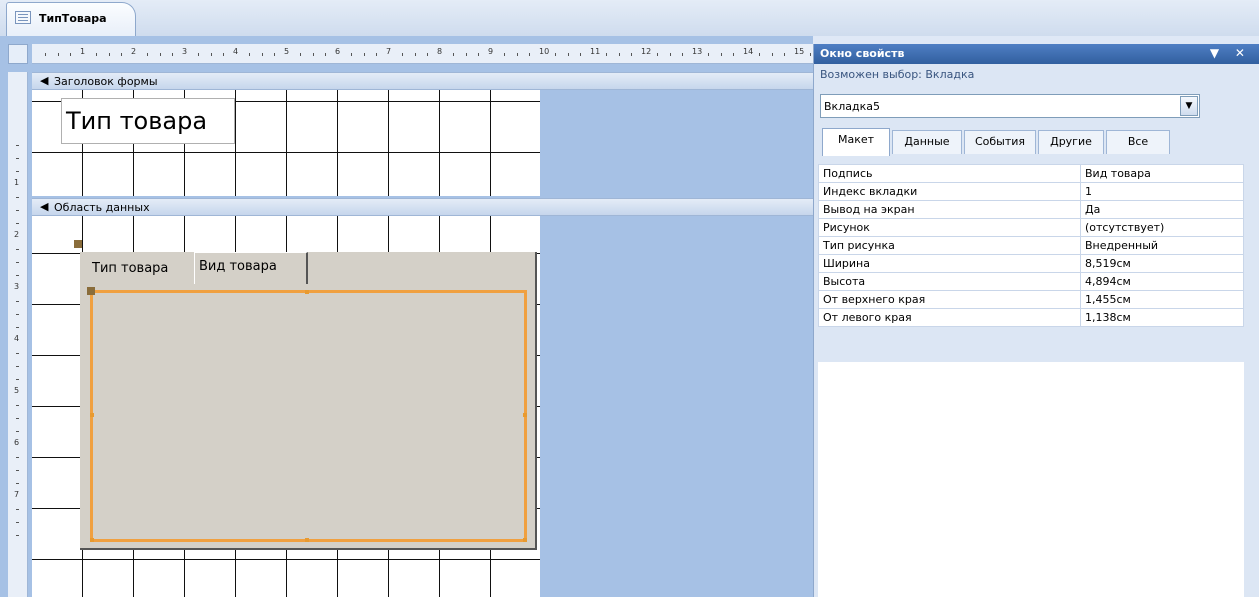 The width and height of the screenshot is (1259, 597). What do you see at coordinates (102, 207) in the screenshot?
I see `section-label-detail: Область данных` at bounding box center [102, 207].